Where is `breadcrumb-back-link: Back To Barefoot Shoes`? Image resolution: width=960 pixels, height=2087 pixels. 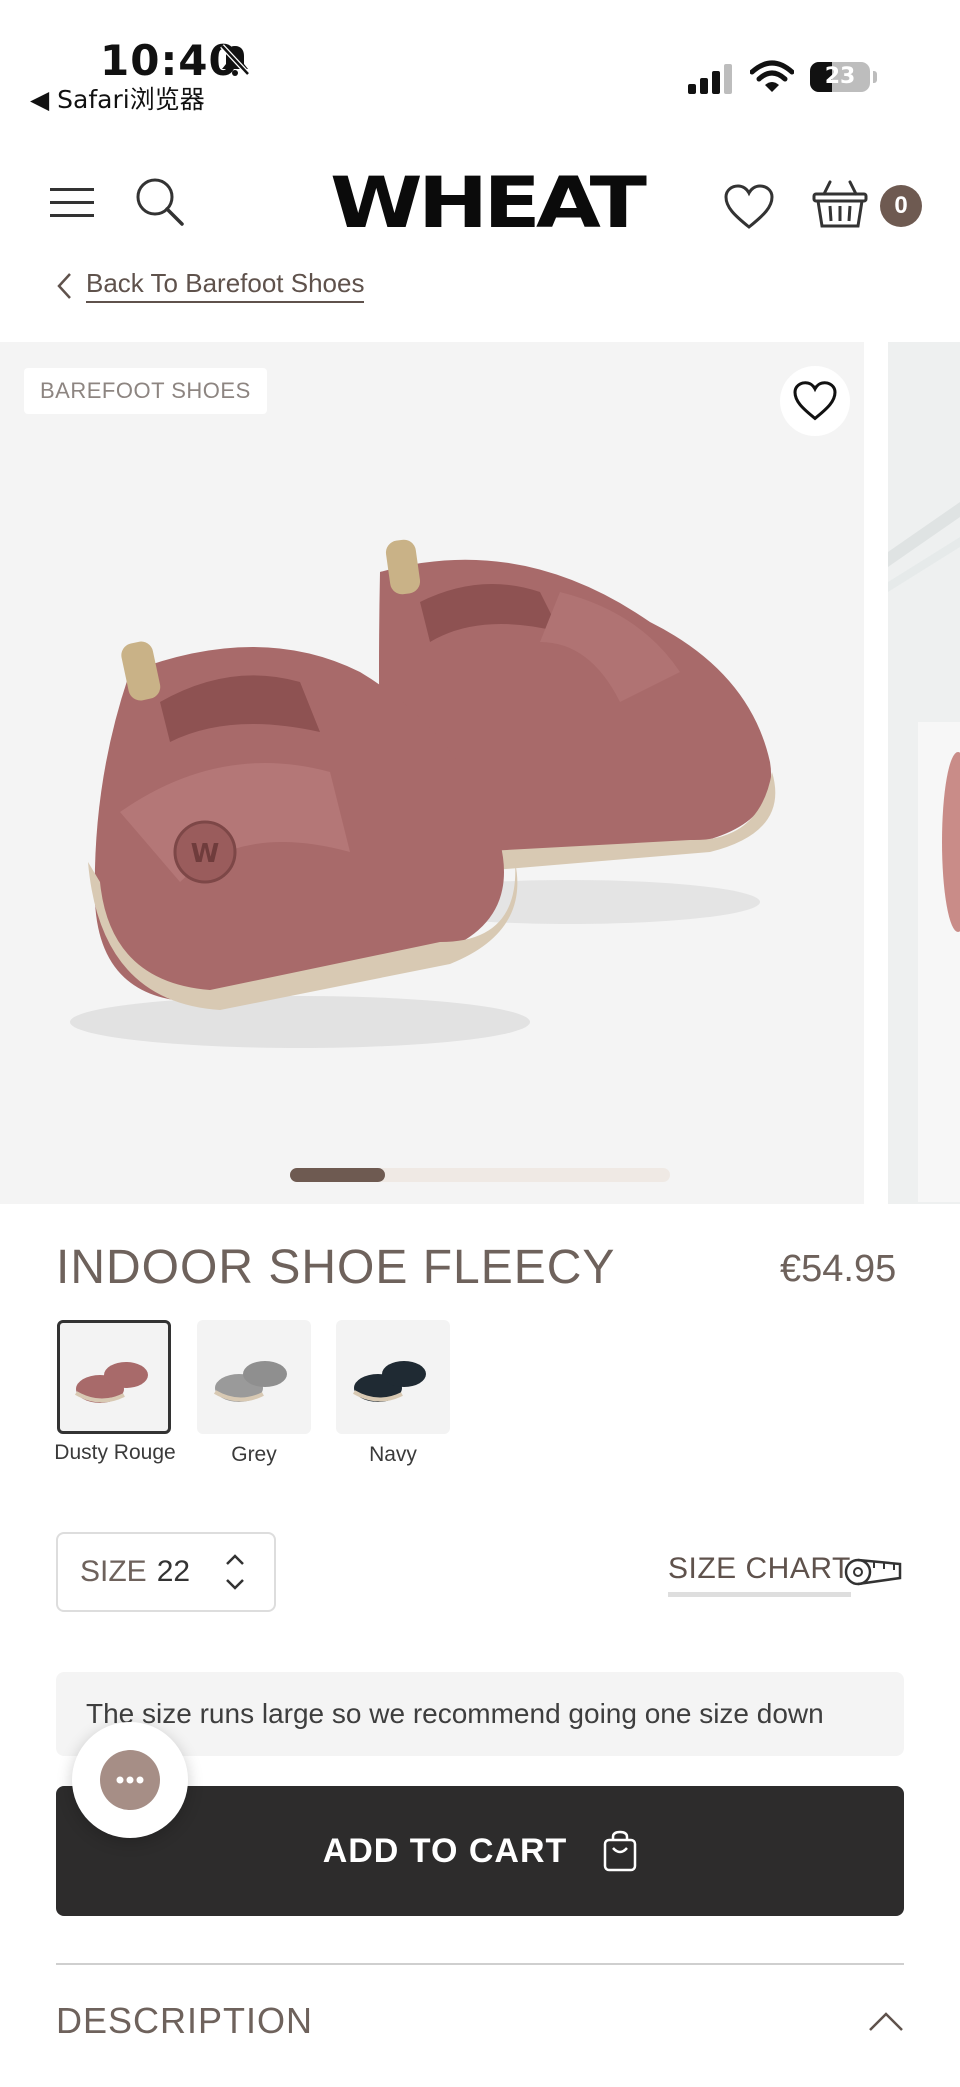 breadcrumb-back-link: Back To Barefoot Shoes is located at coordinates (225, 285).